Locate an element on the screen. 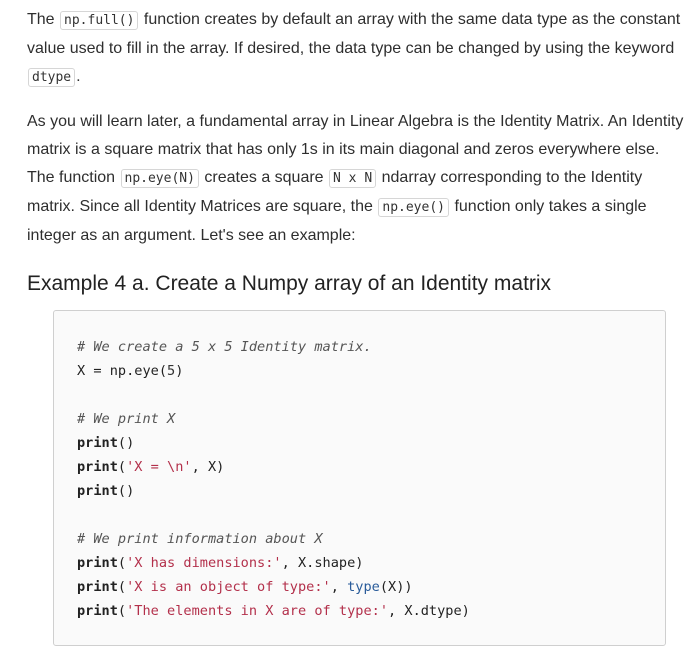 This screenshot has height=658, width=693. code-line: print('X has dimensions:', X.shape) is located at coordinates (220, 563).